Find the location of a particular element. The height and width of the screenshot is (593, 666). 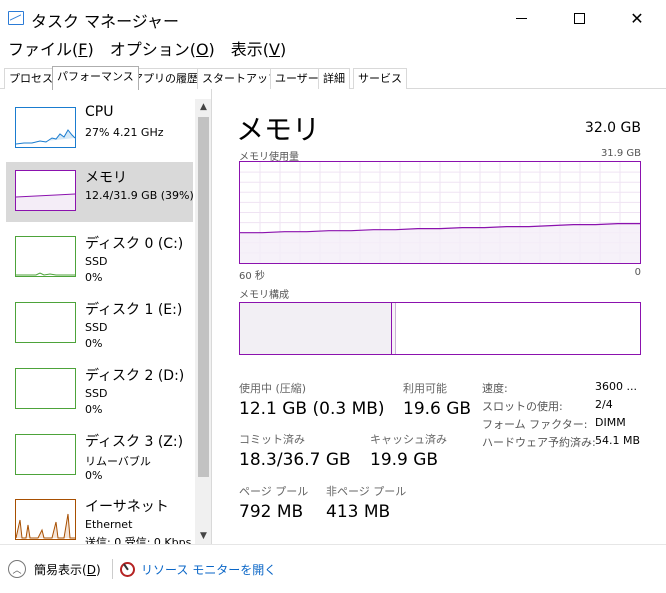

cached-label: キャッシュ済み is located at coordinates (408, 439).